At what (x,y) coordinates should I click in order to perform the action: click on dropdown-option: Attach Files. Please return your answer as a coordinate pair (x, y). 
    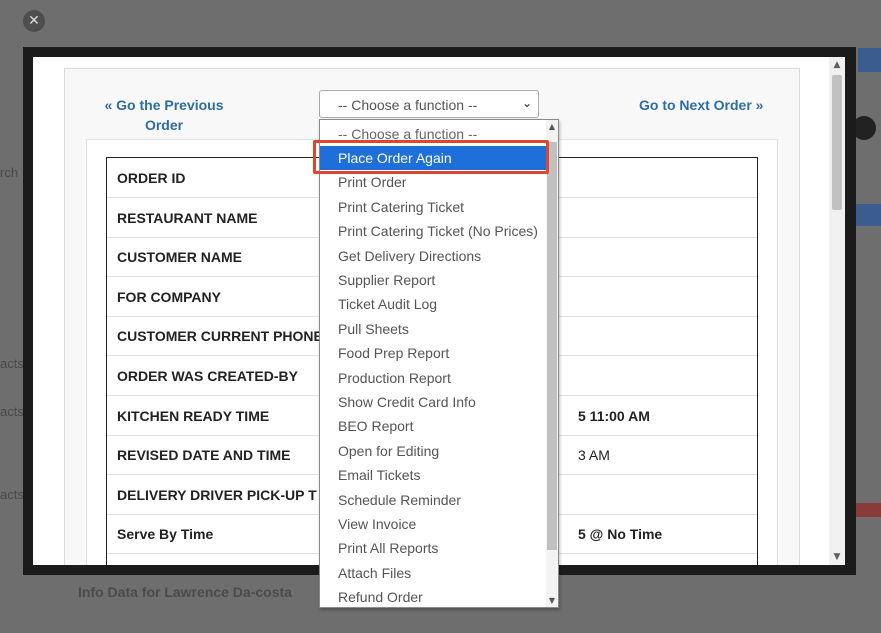
    Looking at the image, I should click on (433, 573).